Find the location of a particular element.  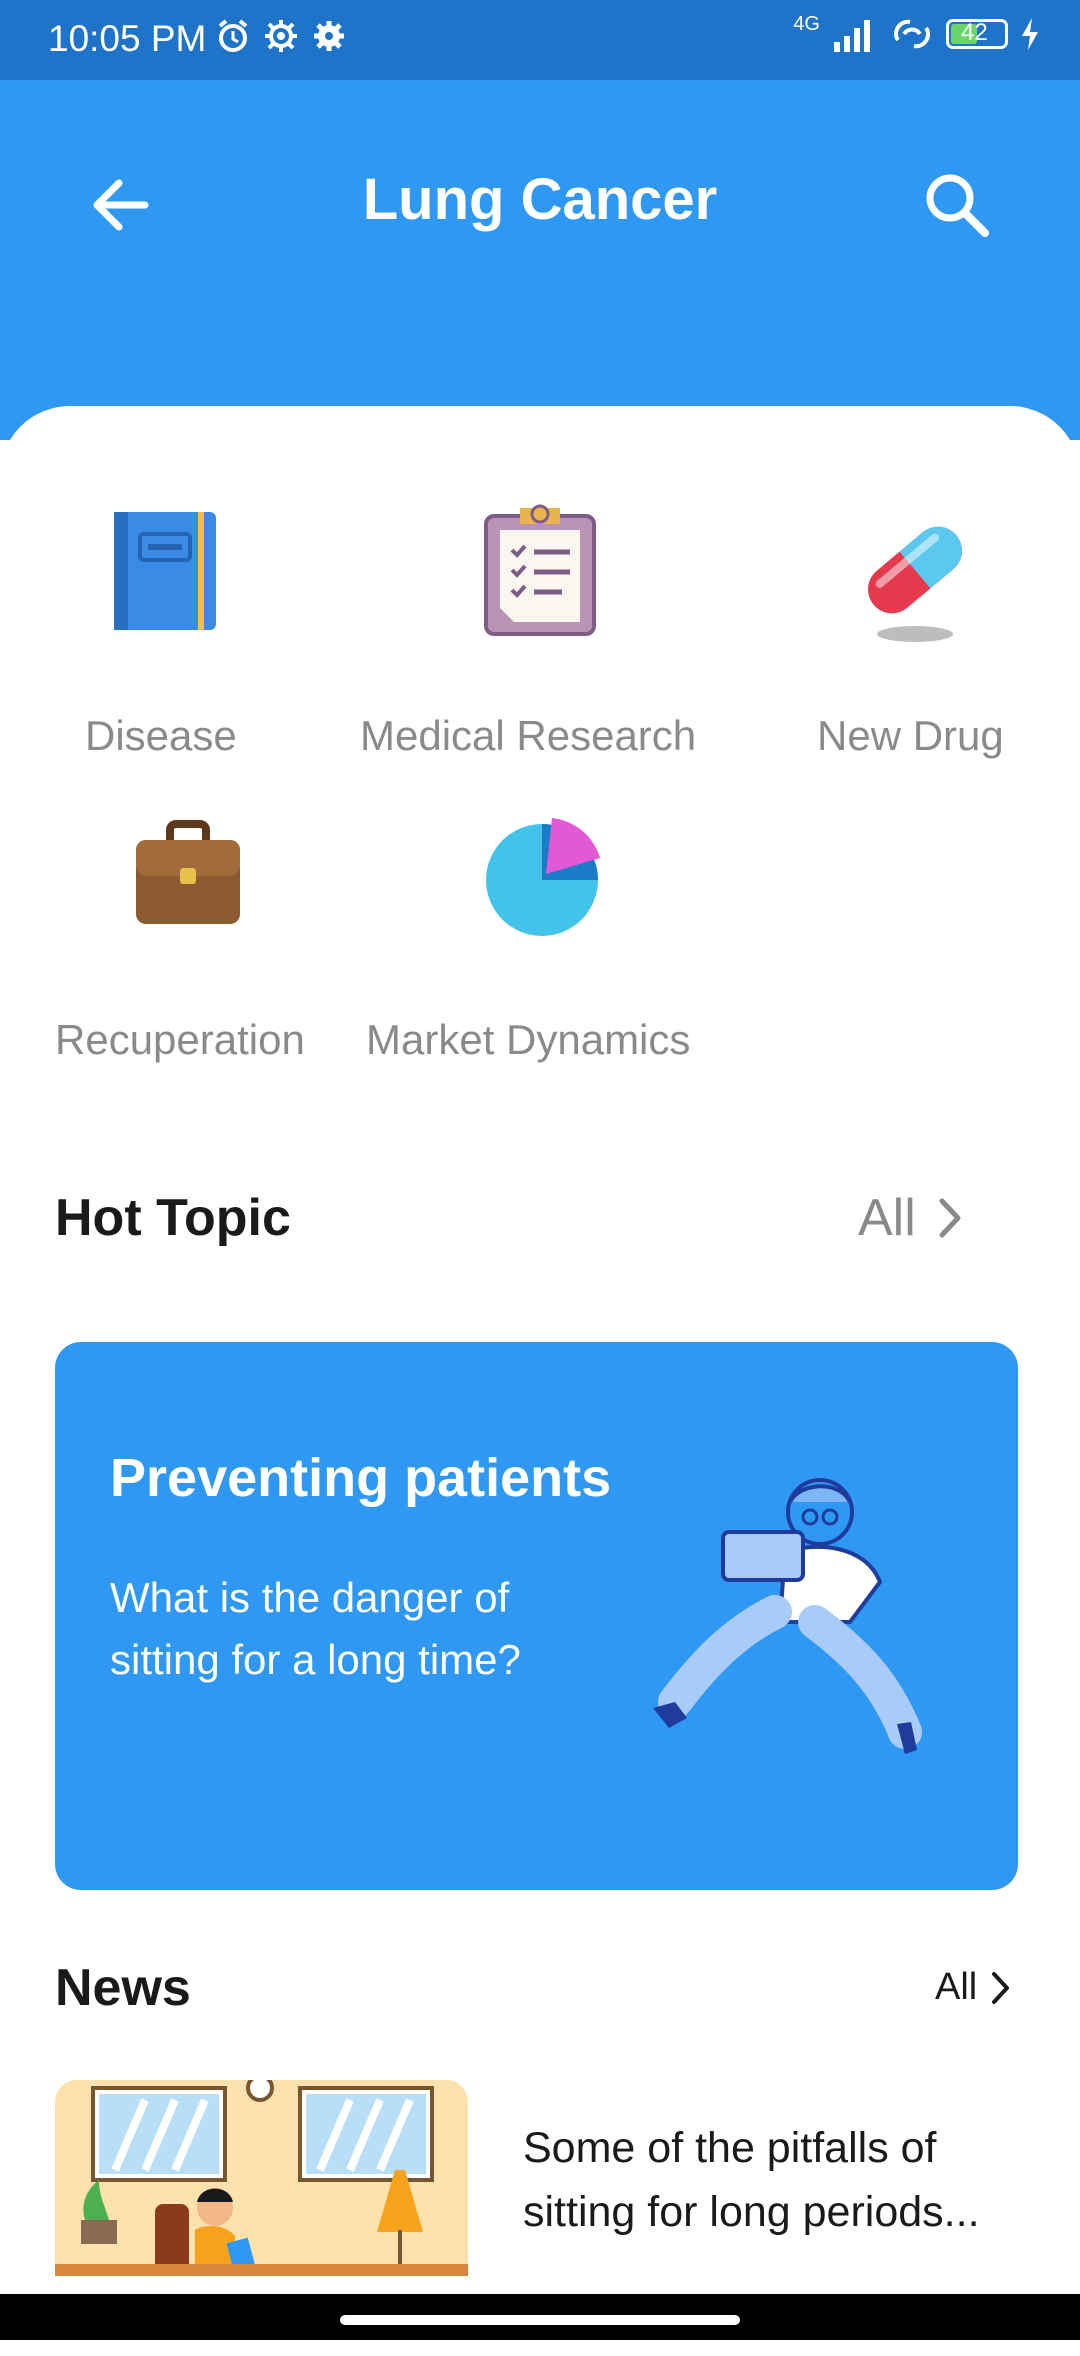

book-icon is located at coordinates (165, 571).